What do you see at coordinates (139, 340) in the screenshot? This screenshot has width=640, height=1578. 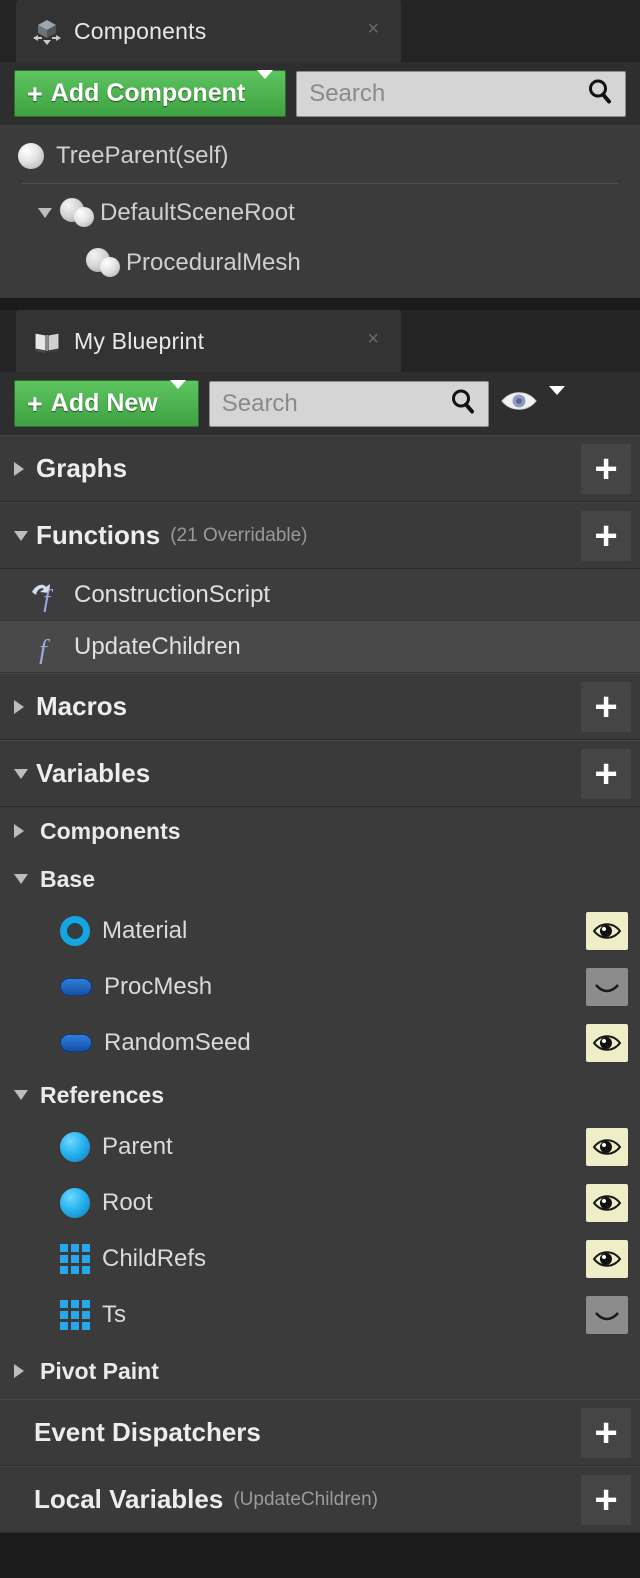 I see `tab-my-blueprint-label: My Blueprint` at bounding box center [139, 340].